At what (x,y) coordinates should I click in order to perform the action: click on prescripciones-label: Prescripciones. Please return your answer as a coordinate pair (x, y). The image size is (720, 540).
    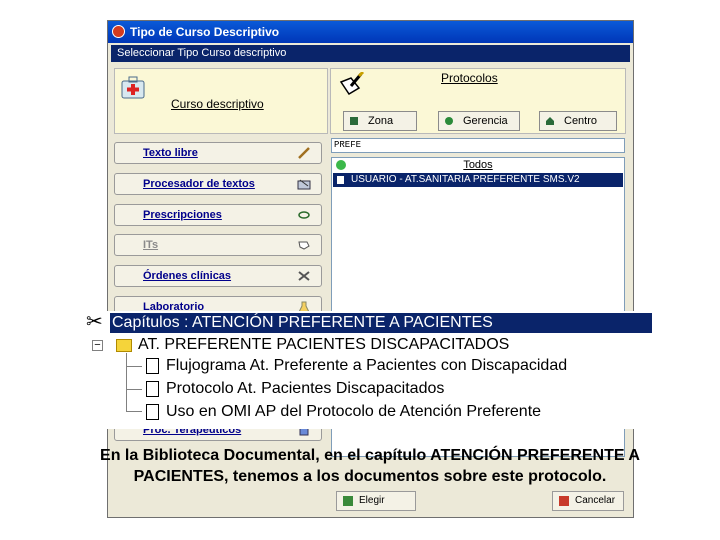
    Looking at the image, I should click on (182, 215).